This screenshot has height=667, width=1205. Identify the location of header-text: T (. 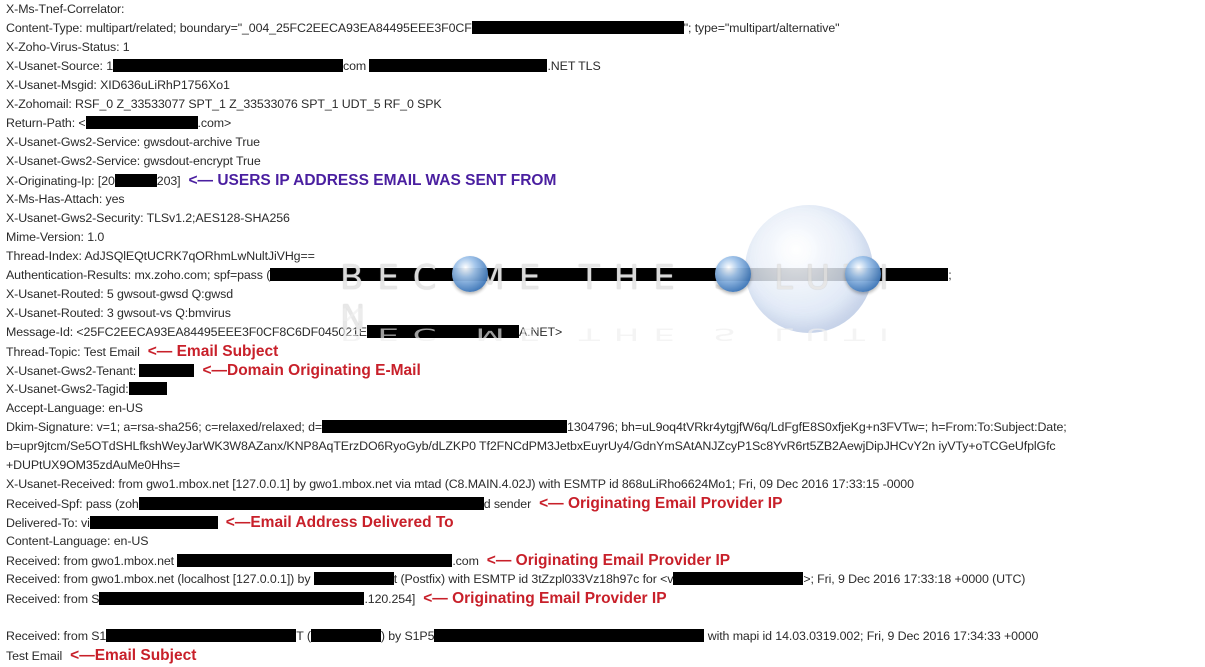
(303, 636).